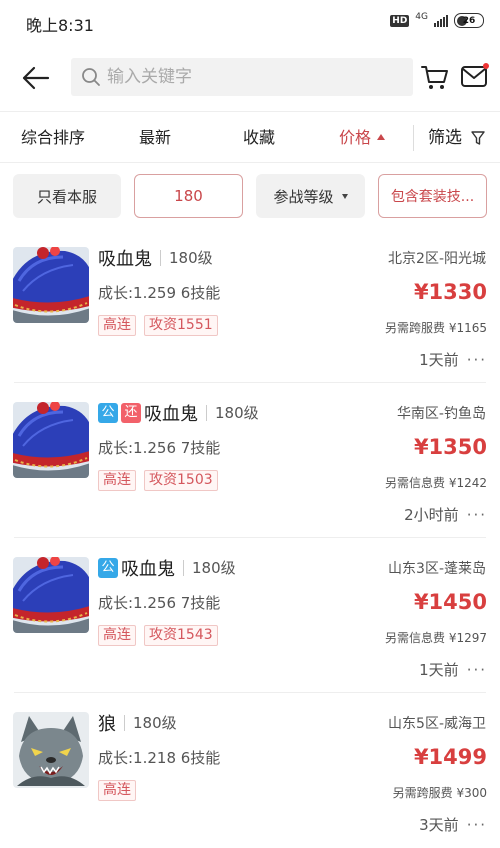 Image resolution: width=500 pixels, height=848 pixels. I want to click on pet-name: 狼, so click(107, 724).